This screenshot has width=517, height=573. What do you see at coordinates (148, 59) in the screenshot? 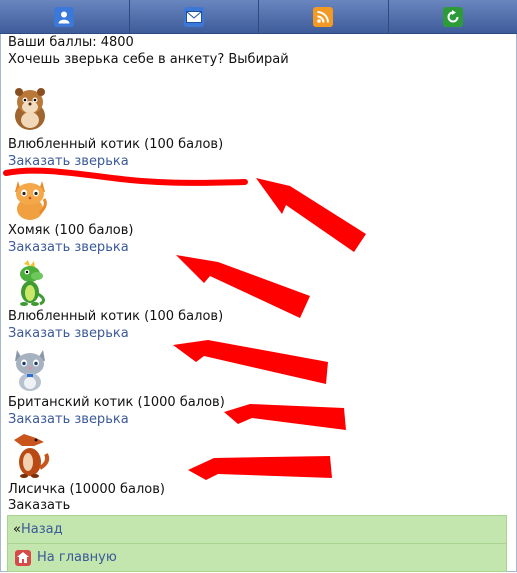
I see `choose-prompt: Хочешь зверька себе в анкету? Выбирай` at bounding box center [148, 59].